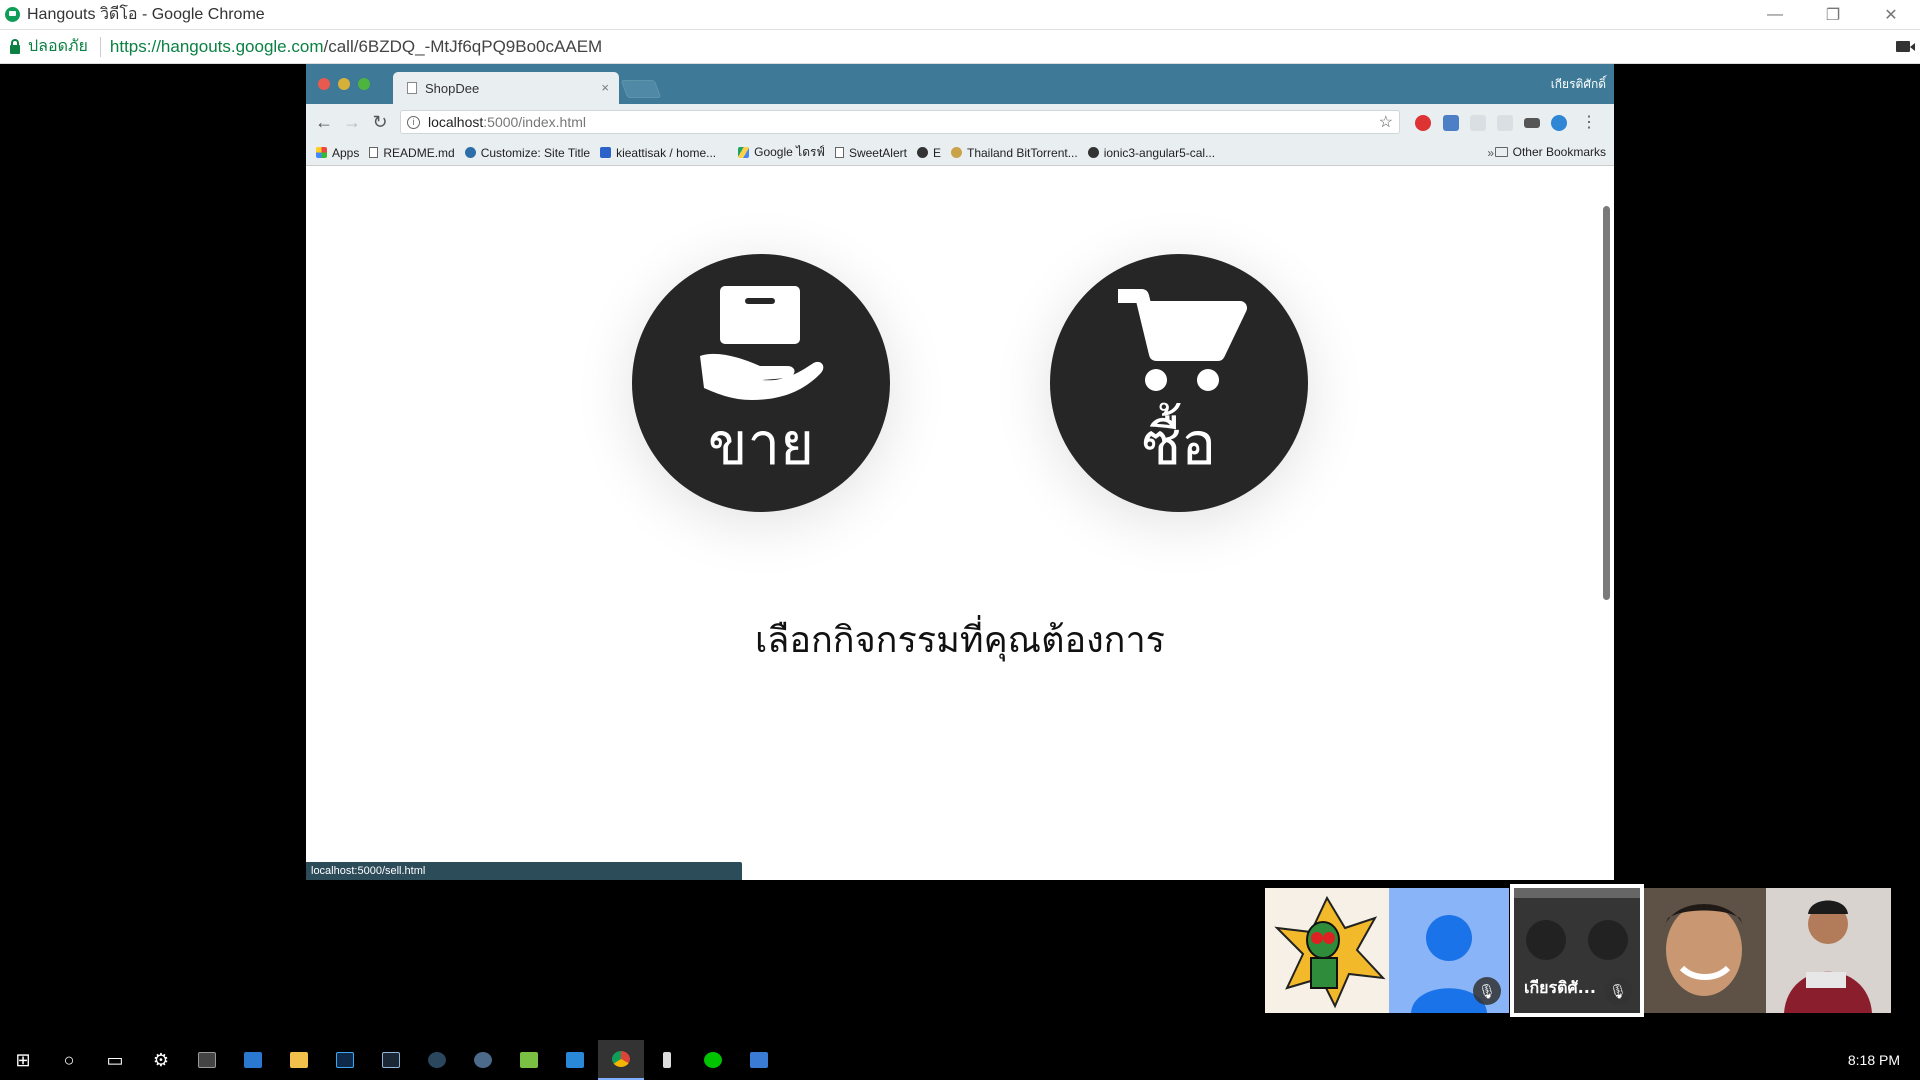 This screenshot has width=1920, height=1080. I want to click on sell-label: ขาย, so click(761, 444).